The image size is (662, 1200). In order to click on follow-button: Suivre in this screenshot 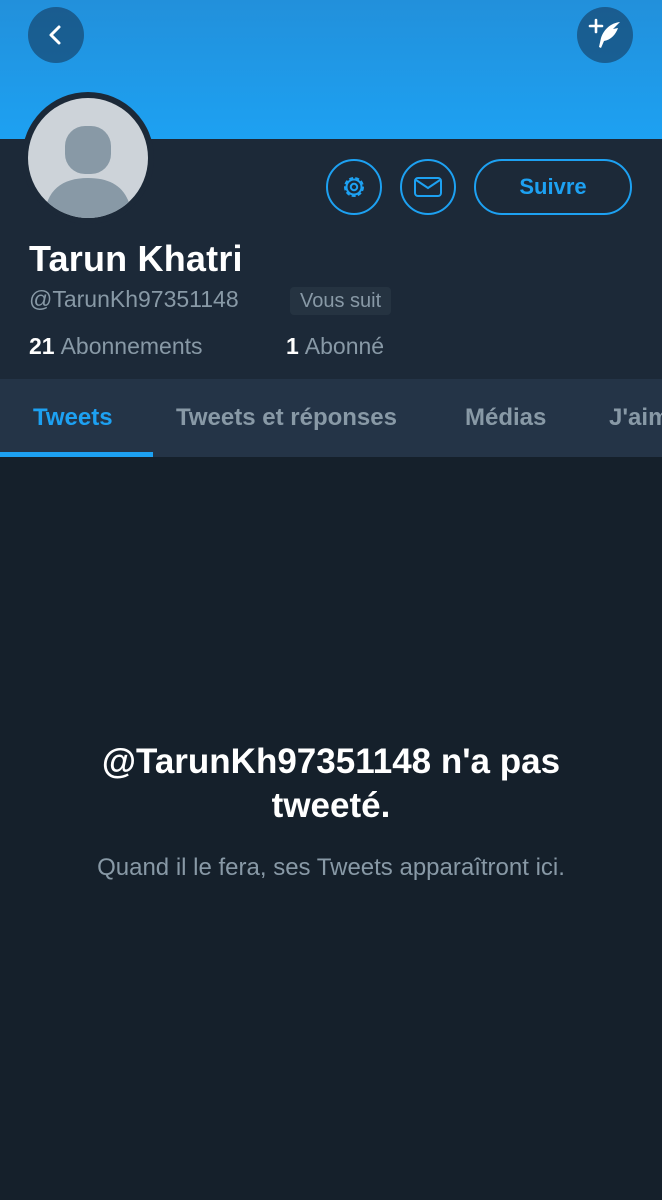, I will do `click(553, 187)`.